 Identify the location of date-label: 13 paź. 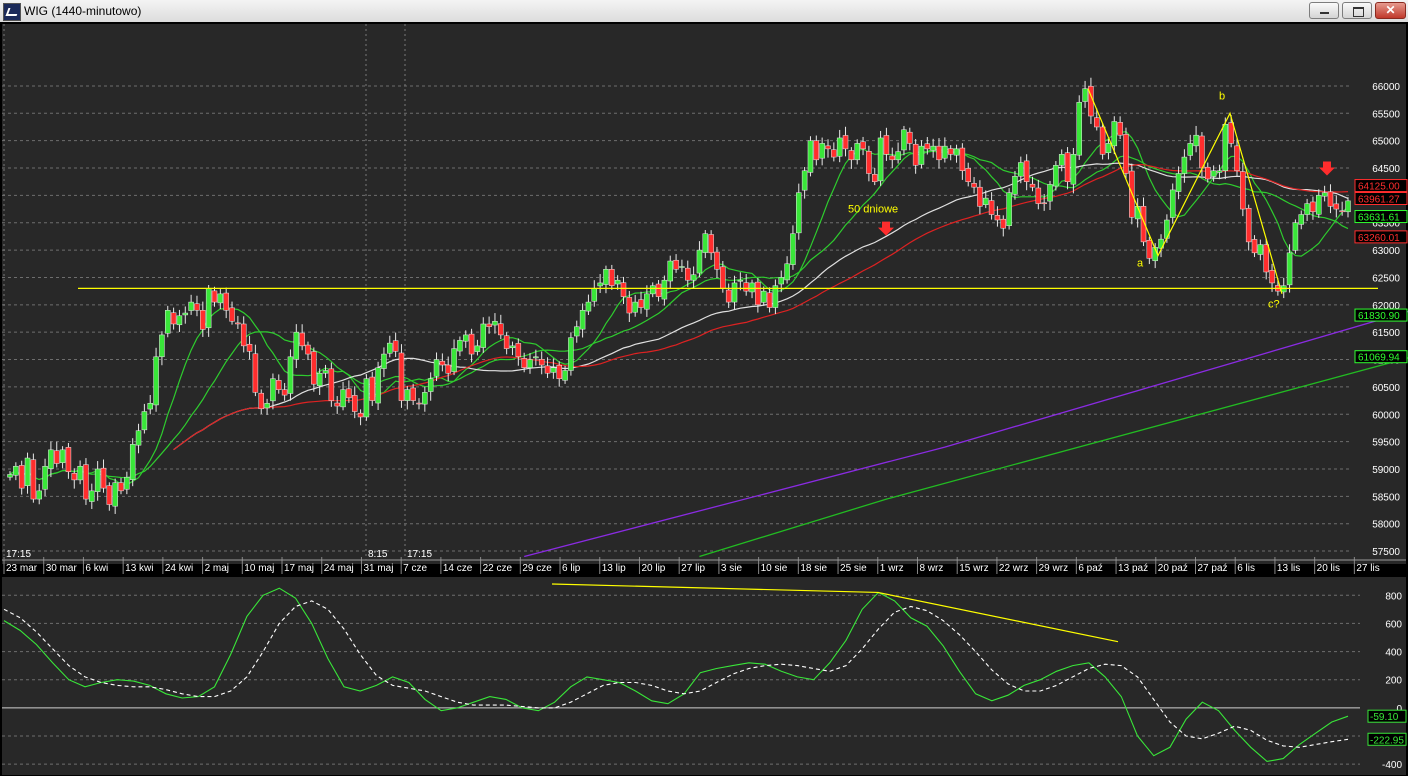
(1133, 568).